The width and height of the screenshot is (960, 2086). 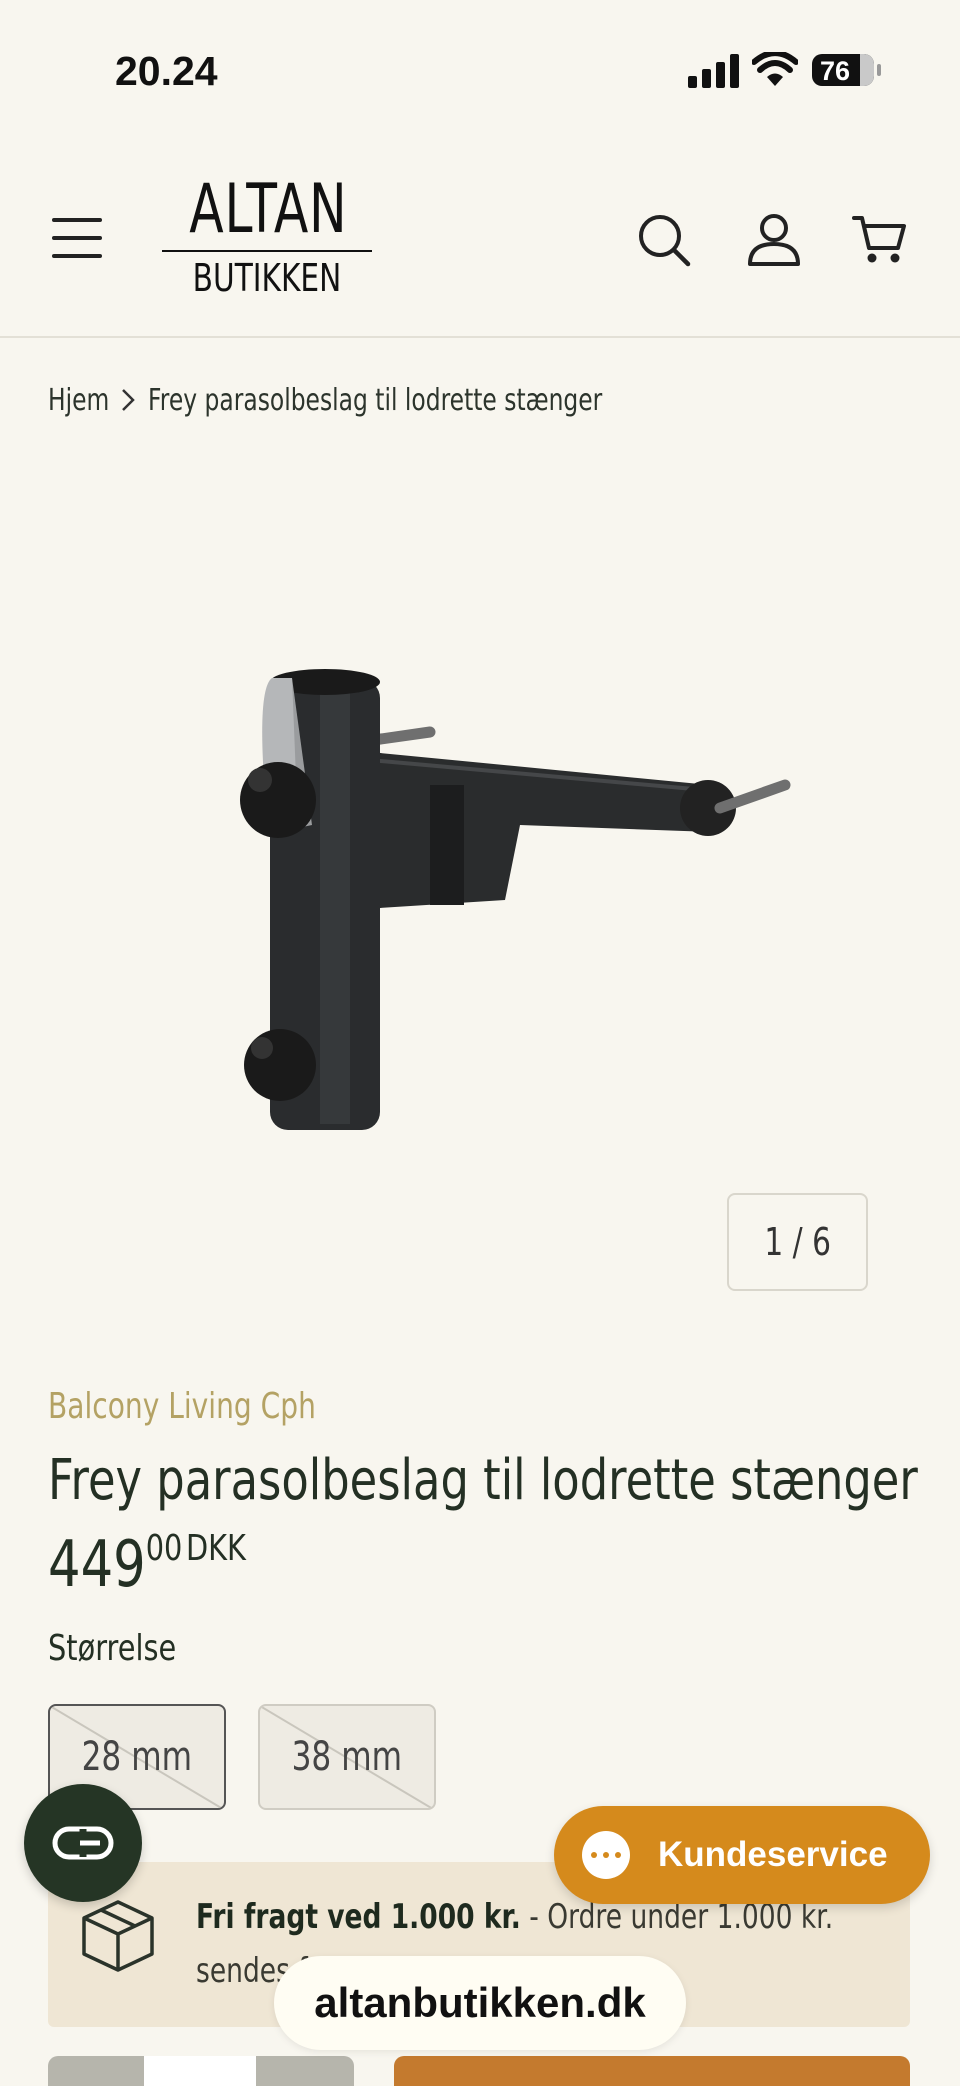 I want to click on signal-icon, so click(x=713, y=71).